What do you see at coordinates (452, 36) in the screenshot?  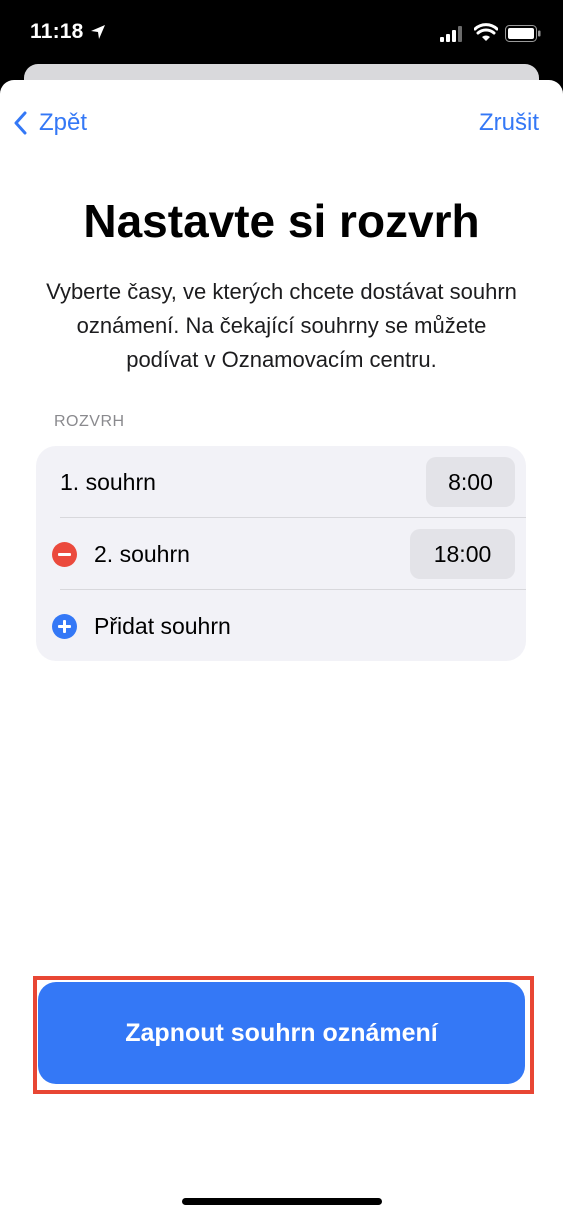 I see `cellular-signal-icon` at bounding box center [452, 36].